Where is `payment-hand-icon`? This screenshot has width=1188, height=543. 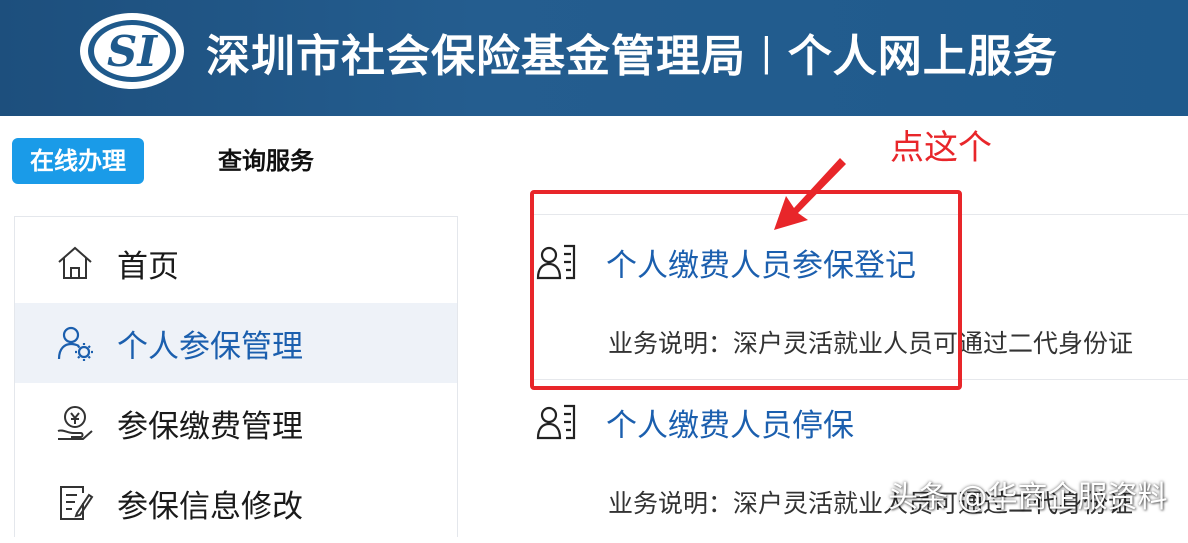
payment-hand-icon is located at coordinates (75, 423).